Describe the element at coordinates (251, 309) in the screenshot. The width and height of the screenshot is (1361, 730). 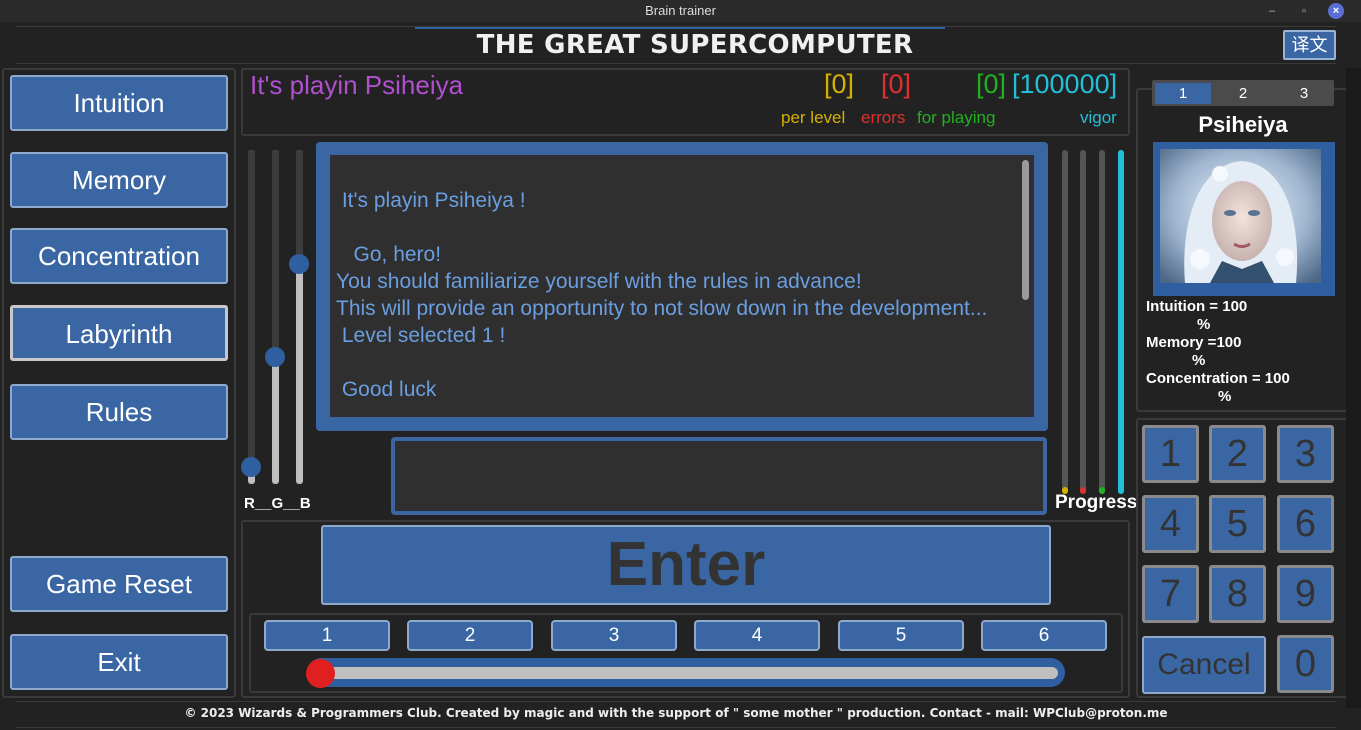
I see `red-slider-track` at that location.